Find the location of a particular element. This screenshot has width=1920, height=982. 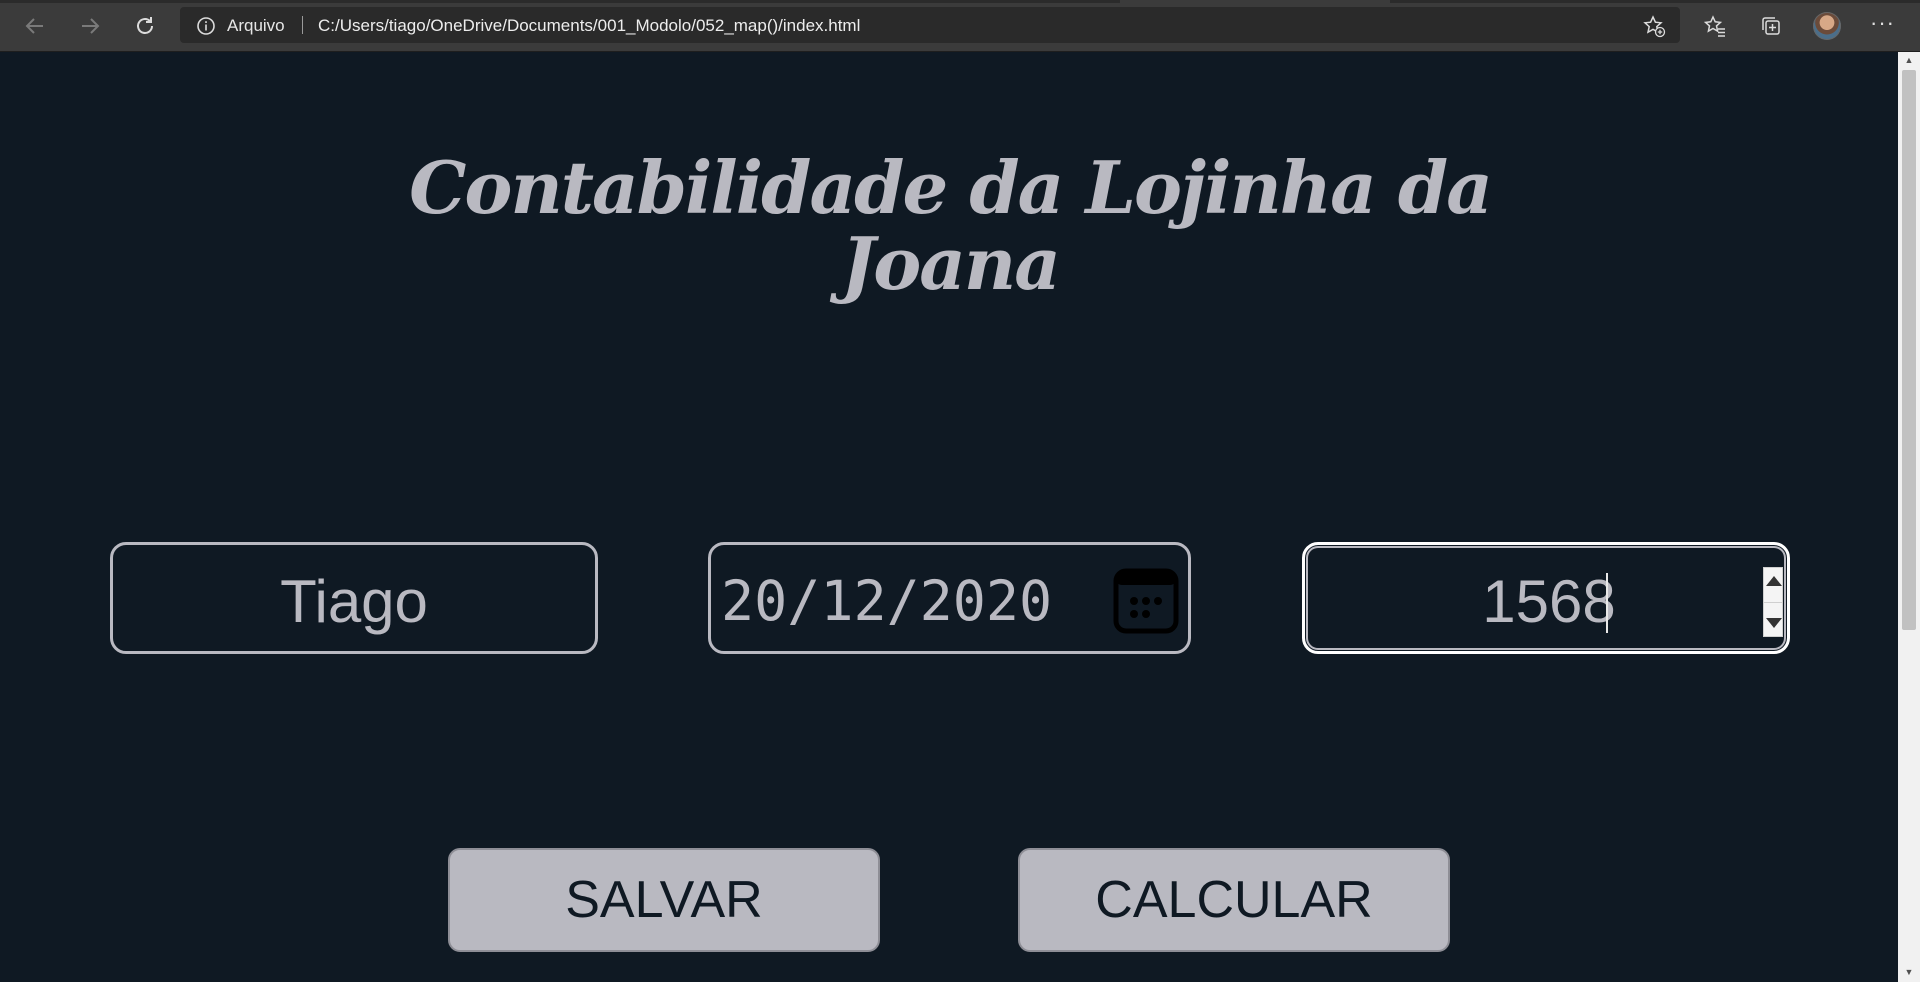

date-input-value: 20/12/2020 is located at coordinates (887, 601).